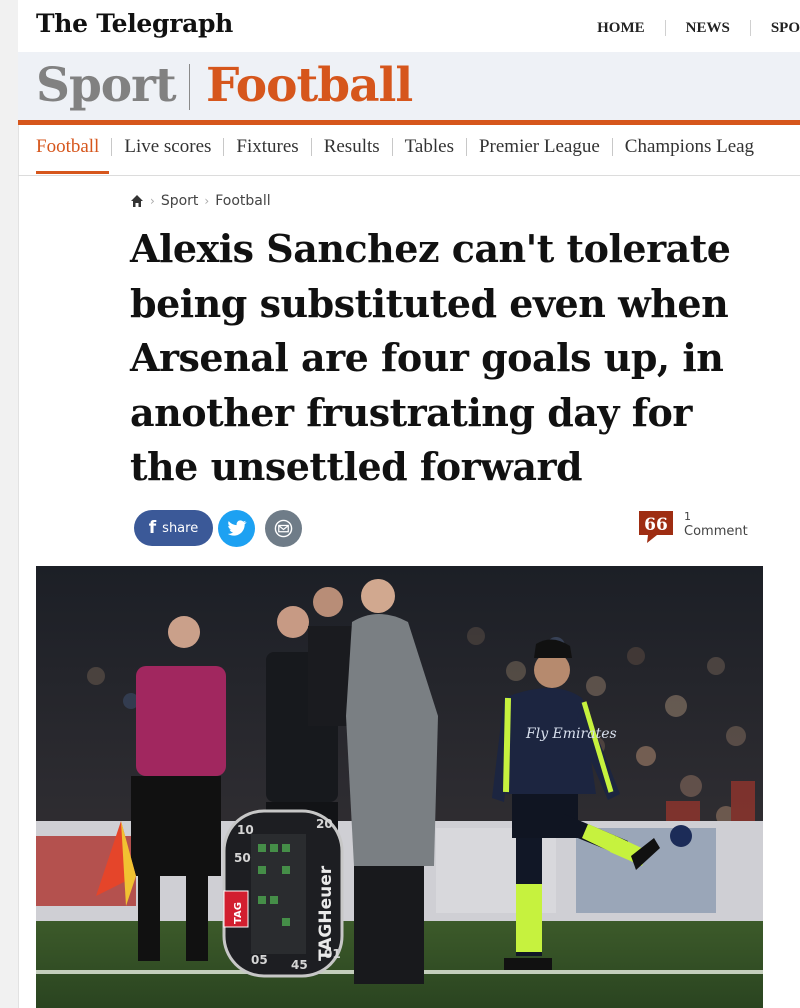  I want to click on top-nav-home: HOME, so click(621, 28).